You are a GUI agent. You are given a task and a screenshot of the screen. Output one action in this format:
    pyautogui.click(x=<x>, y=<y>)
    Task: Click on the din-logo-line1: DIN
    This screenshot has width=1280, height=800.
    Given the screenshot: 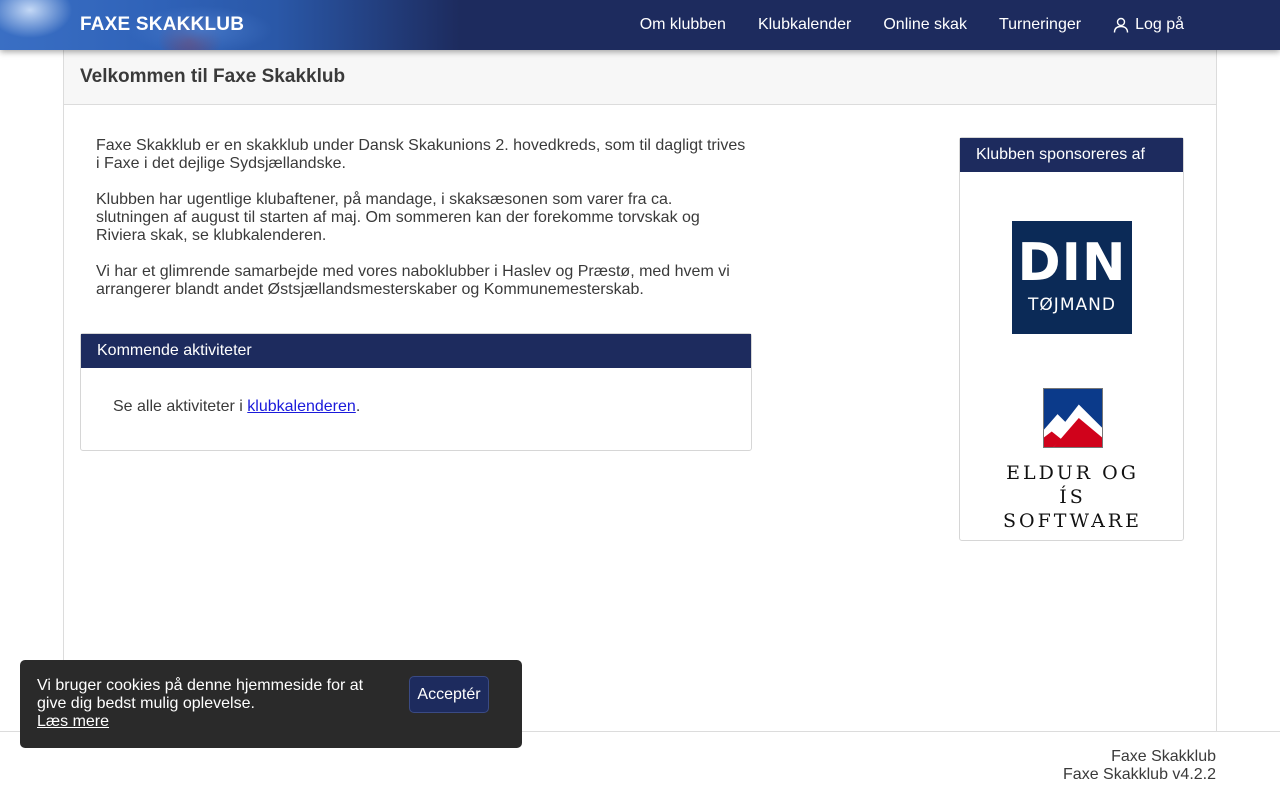 What is the action you would take?
    pyautogui.click(x=1072, y=263)
    